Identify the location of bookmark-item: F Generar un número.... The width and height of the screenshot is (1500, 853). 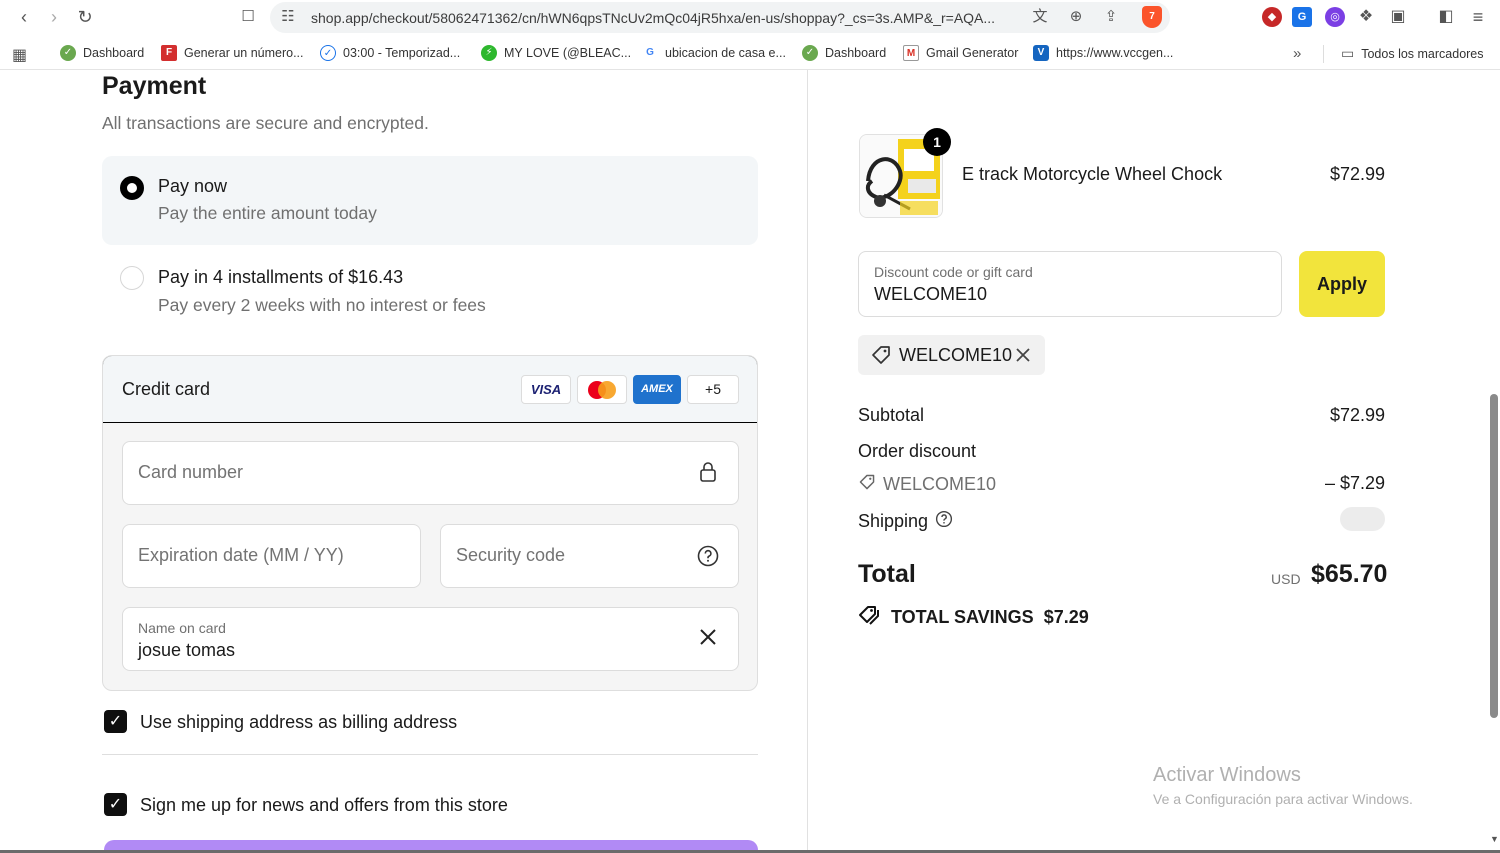
(232, 53).